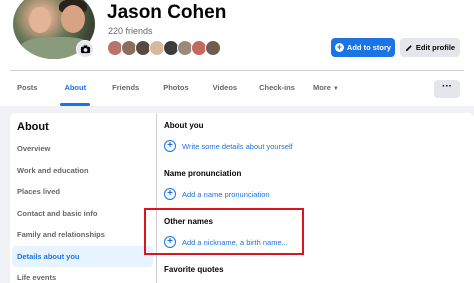 The width and height of the screenshot is (474, 283). What do you see at coordinates (125, 91) in the screenshot?
I see `tab-friends: Friends` at bounding box center [125, 91].